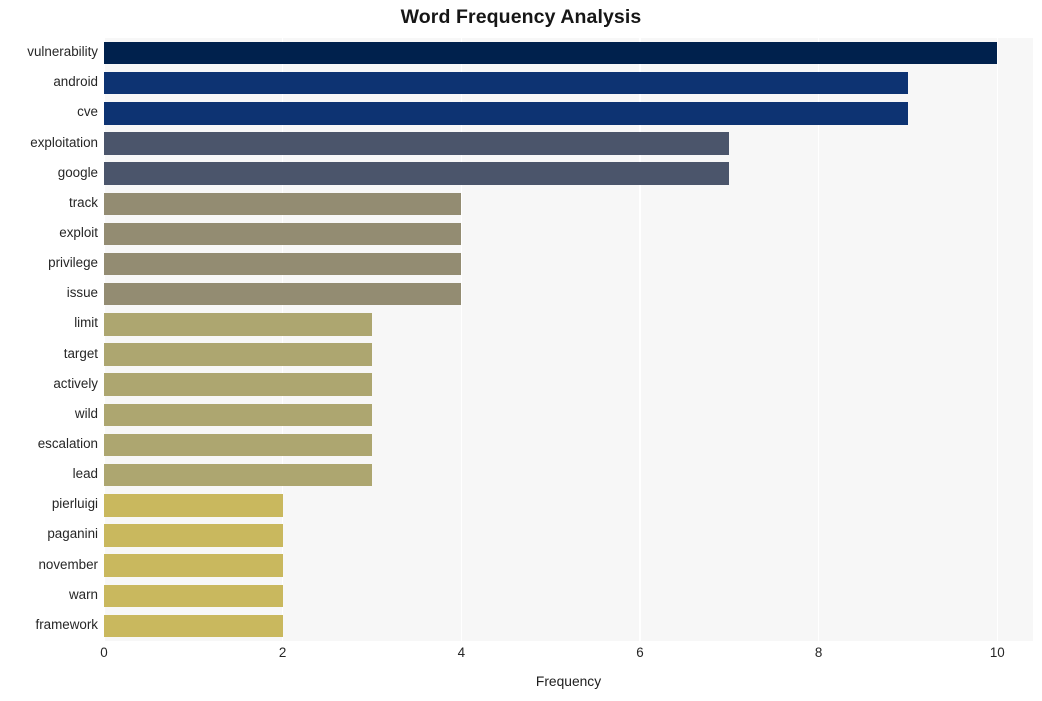  What do you see at coordinates (75, 82) in the screenshot?
I see `y-tick-label-android: android` at bounding box center [75, 82].